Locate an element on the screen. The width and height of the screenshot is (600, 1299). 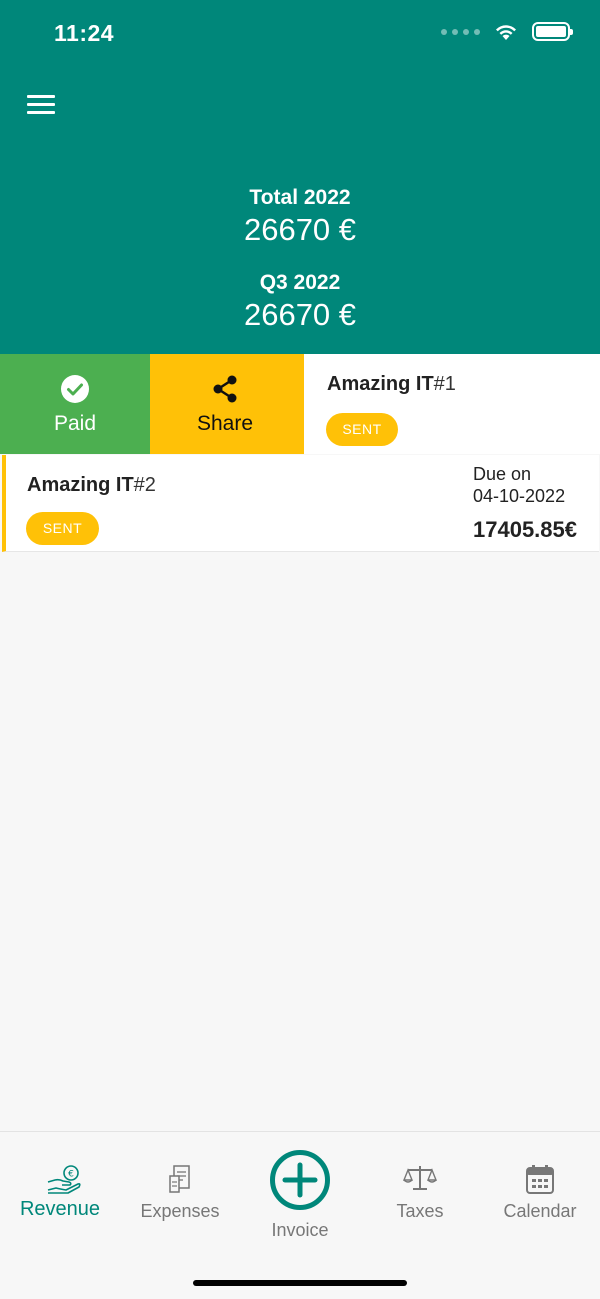
invoice-card: Amazing IT#1 SENT is located at coordinates (450, 404).